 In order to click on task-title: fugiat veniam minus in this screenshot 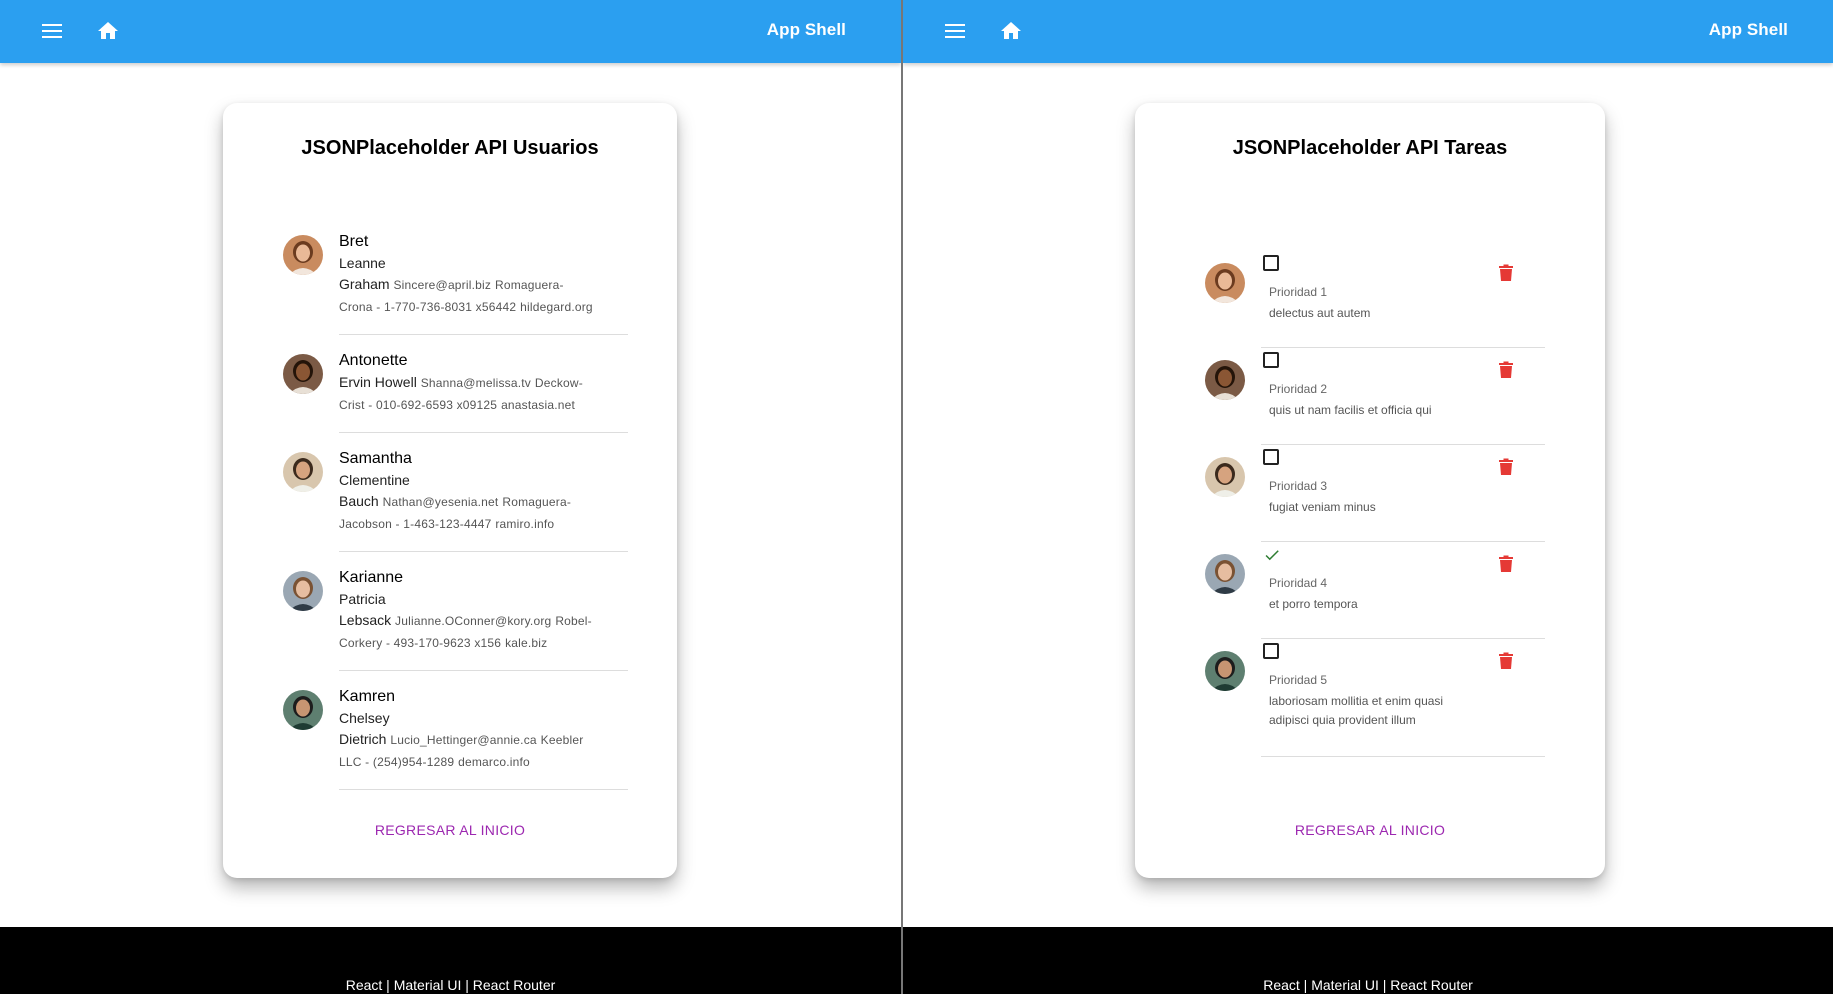, I will do `click(1322, 507)`.